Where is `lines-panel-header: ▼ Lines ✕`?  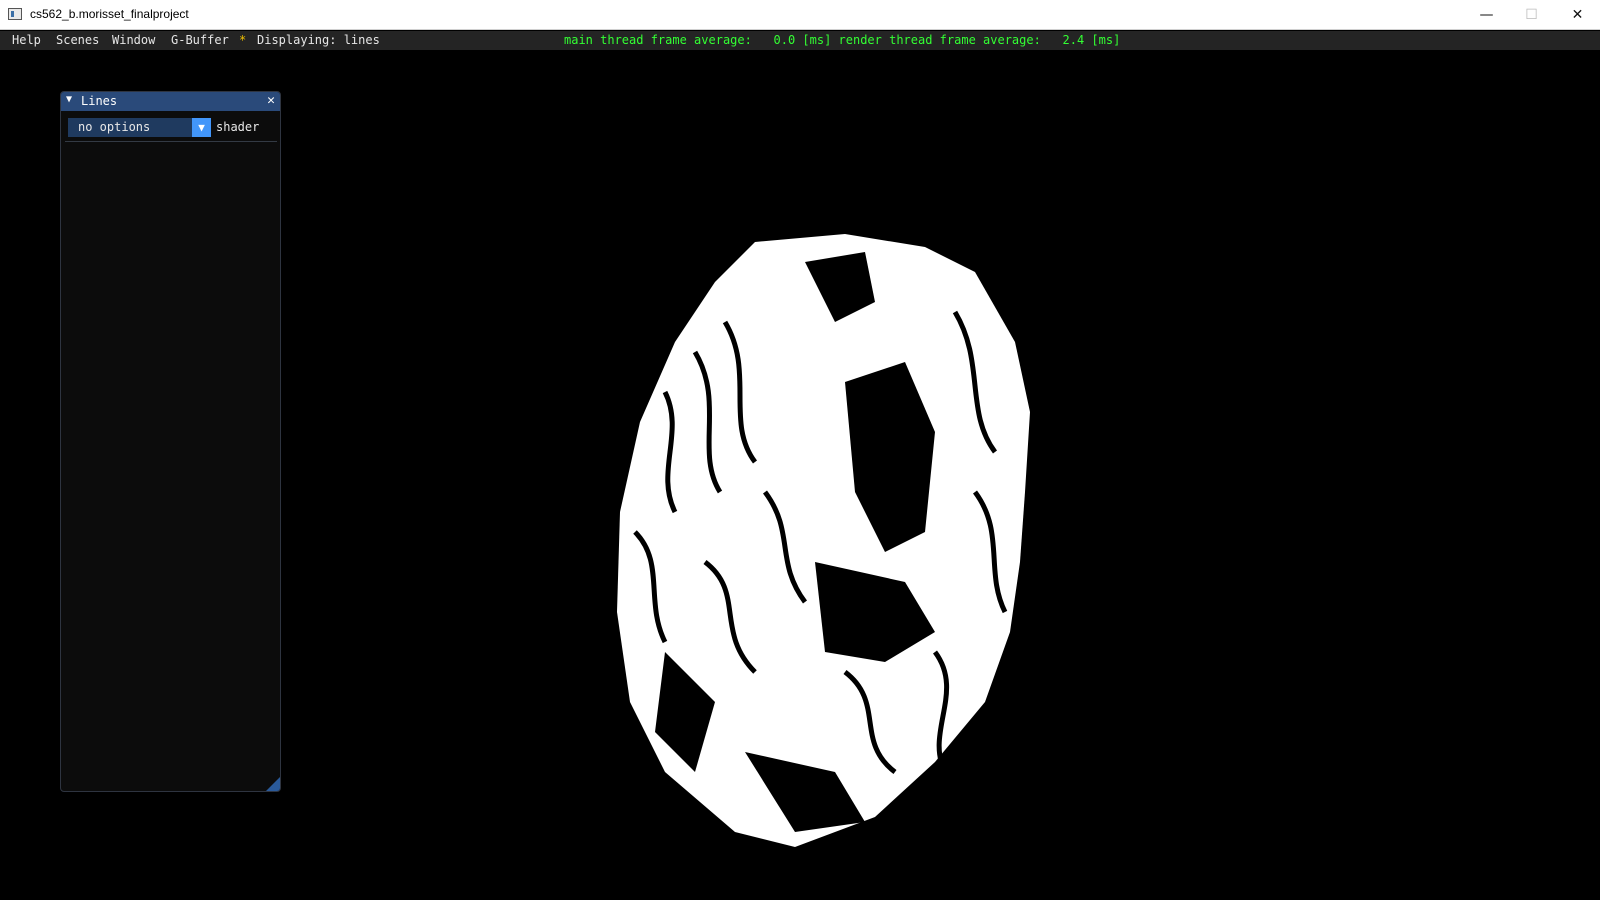
lines-panel-header: ▼ Lines ✕ is located at coordinates (170, 101).